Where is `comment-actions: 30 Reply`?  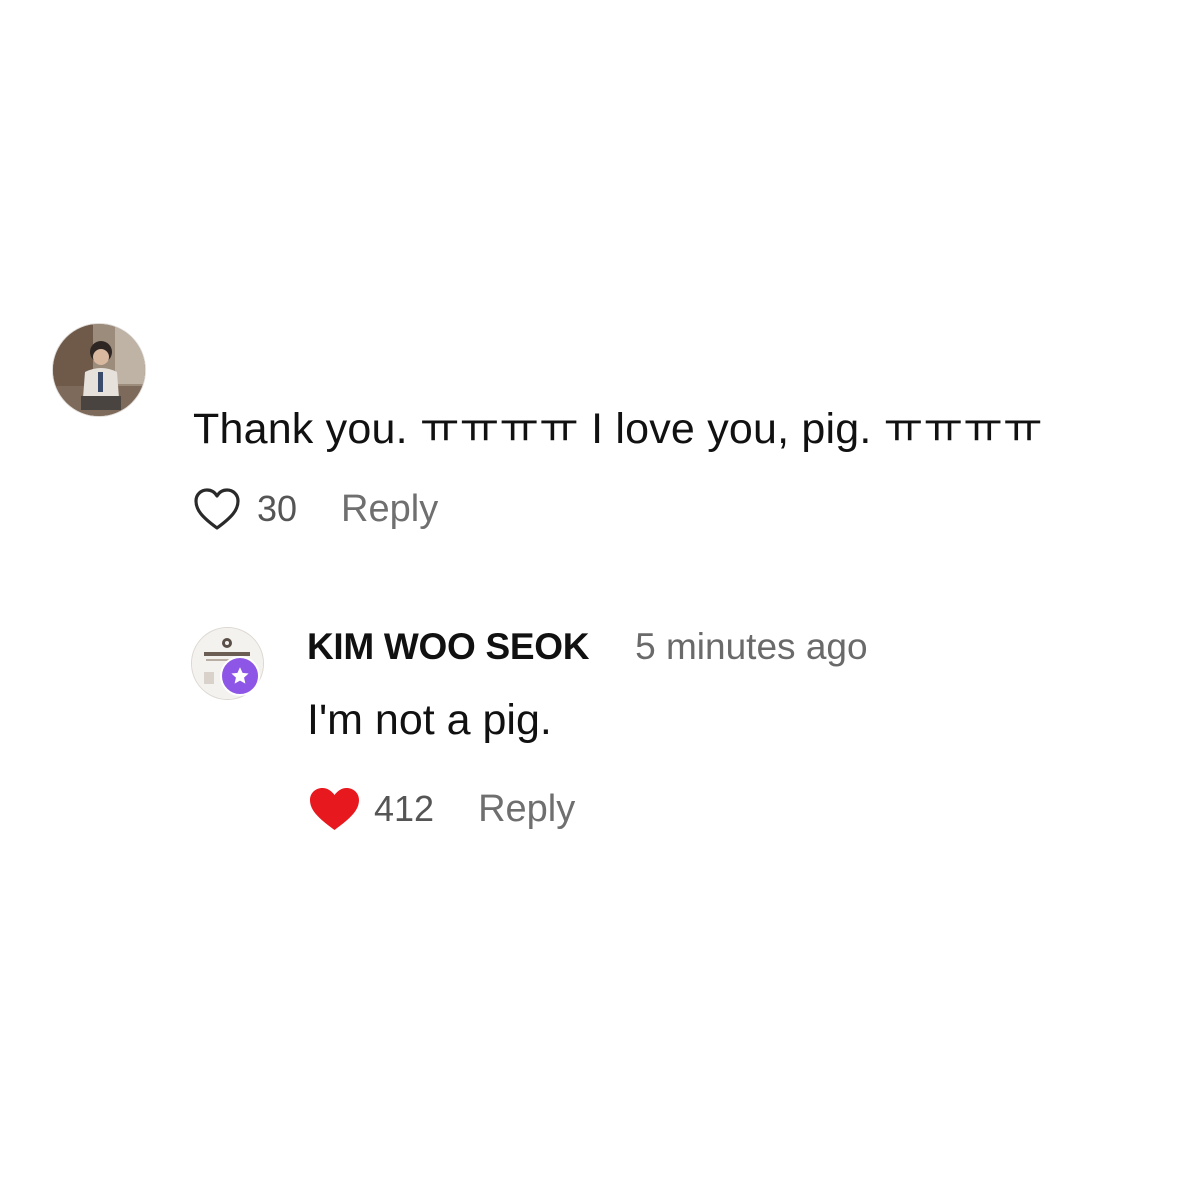
comment-actions: 30 Reply is located at coordinates (315, 509).